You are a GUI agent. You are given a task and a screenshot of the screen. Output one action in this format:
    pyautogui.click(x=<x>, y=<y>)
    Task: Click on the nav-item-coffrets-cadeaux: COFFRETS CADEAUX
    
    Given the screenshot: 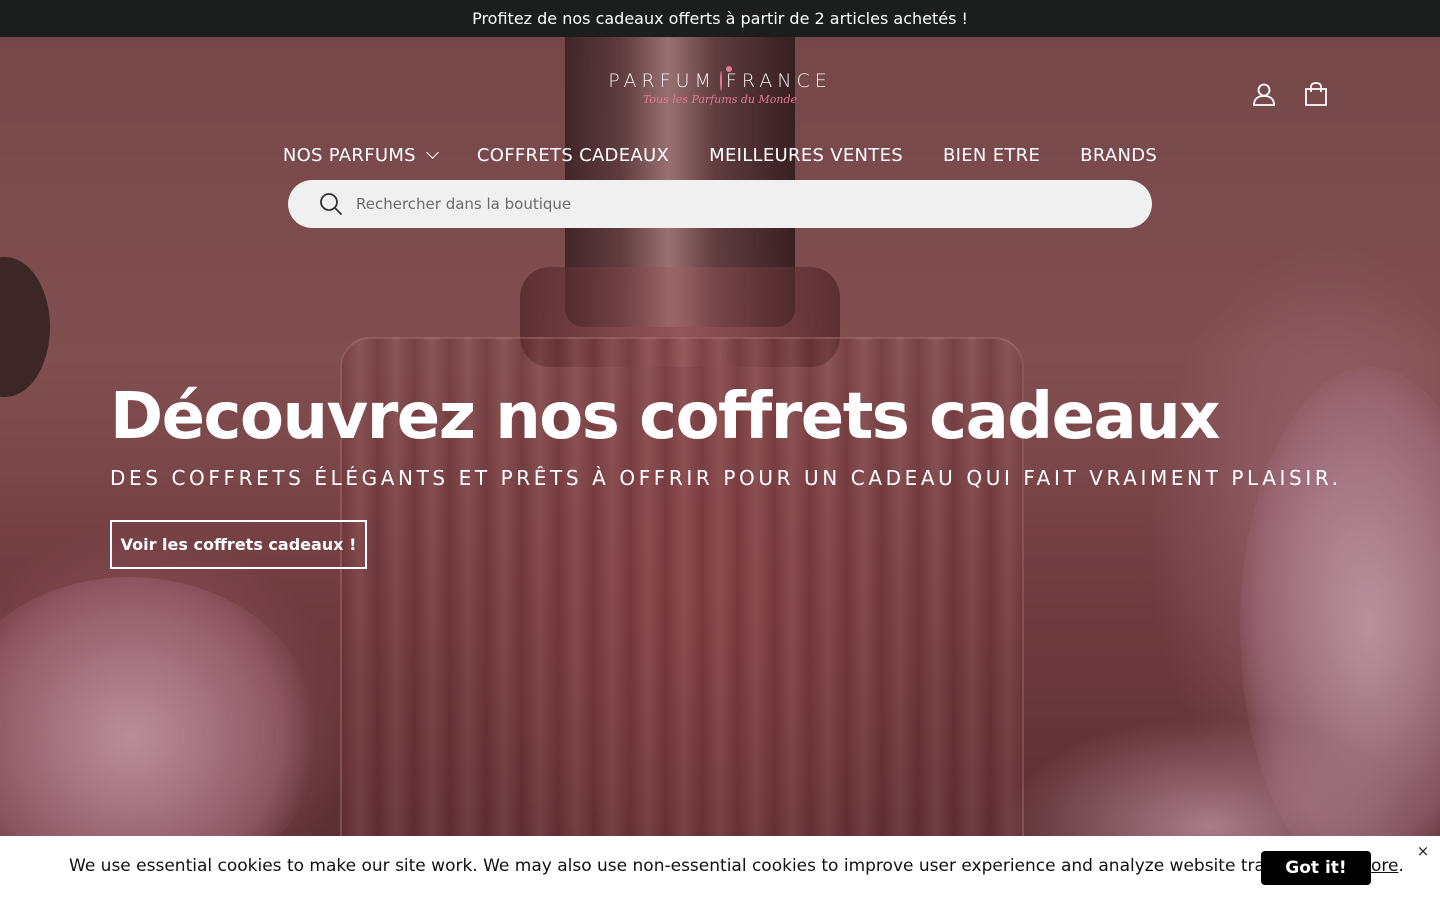 What is the action you would take?
    pyautogui.click(x=573, y=155)
    